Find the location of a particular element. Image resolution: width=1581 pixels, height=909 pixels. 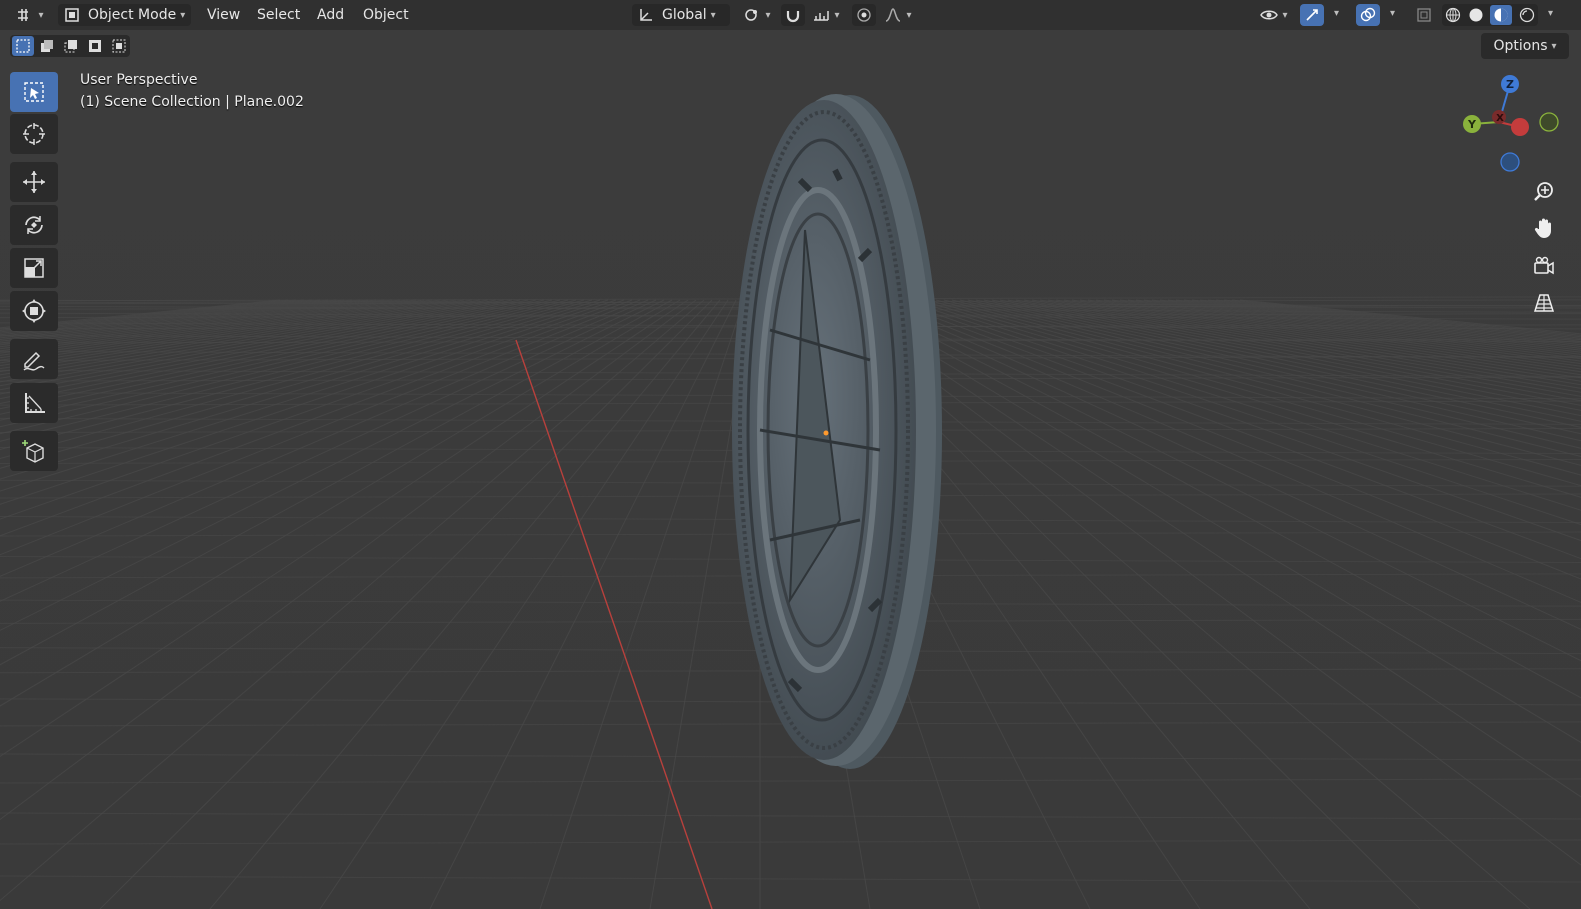

gizmo-icon is located at coordinates (1312, 15).